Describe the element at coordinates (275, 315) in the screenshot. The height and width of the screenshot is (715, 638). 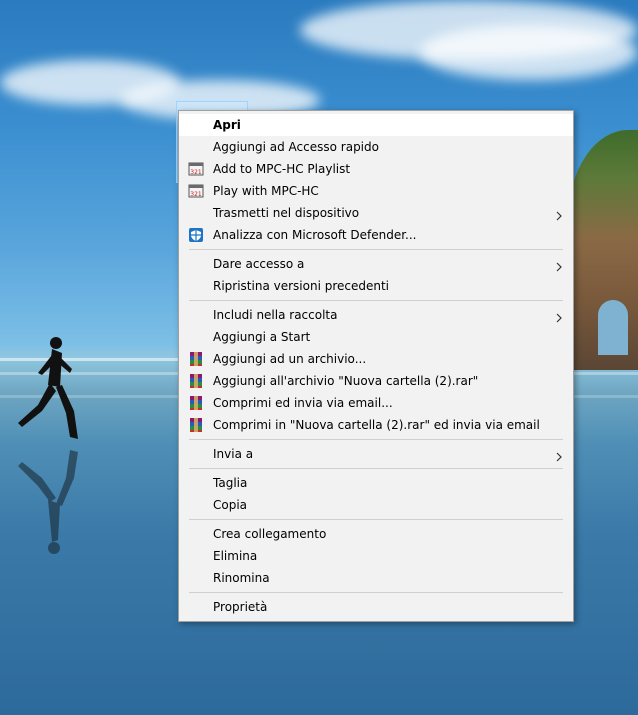
I see `menu-item-label: Includi nella raccolta` at that location.